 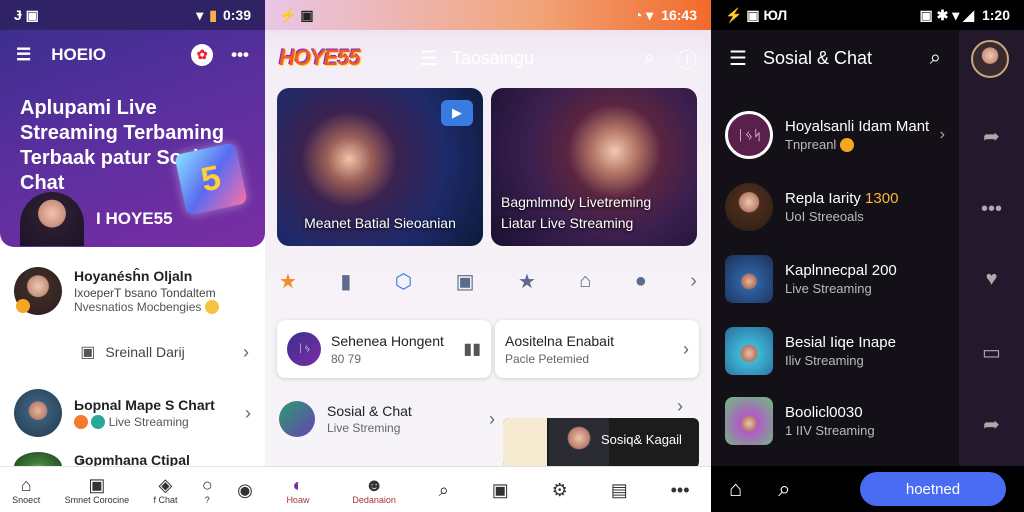 I want to click on nav-profile: ○?, so click(x=207, y=490).